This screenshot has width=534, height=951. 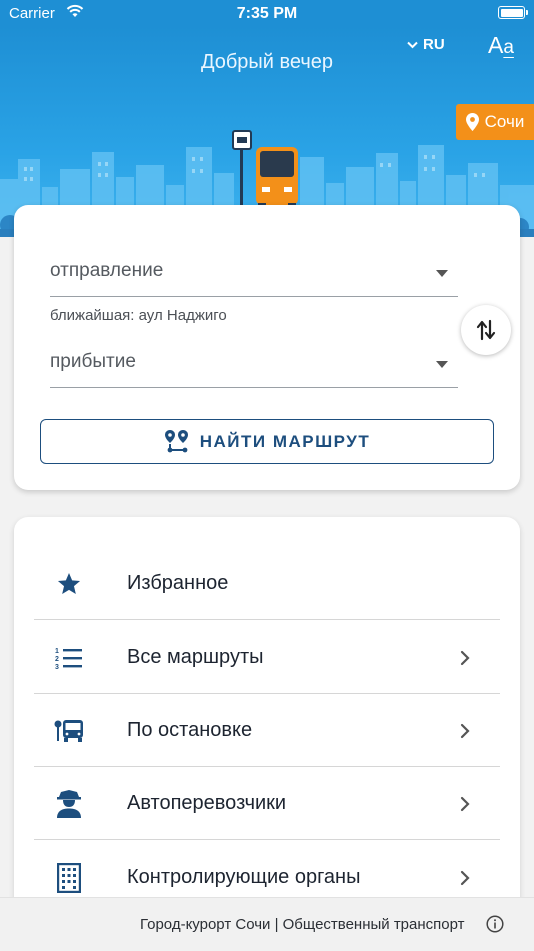 What do you see at coordinates (69, 658) in the screenshot?
I see `numbered-list-icon: 1 2 3` at bounding box center [69, 658].